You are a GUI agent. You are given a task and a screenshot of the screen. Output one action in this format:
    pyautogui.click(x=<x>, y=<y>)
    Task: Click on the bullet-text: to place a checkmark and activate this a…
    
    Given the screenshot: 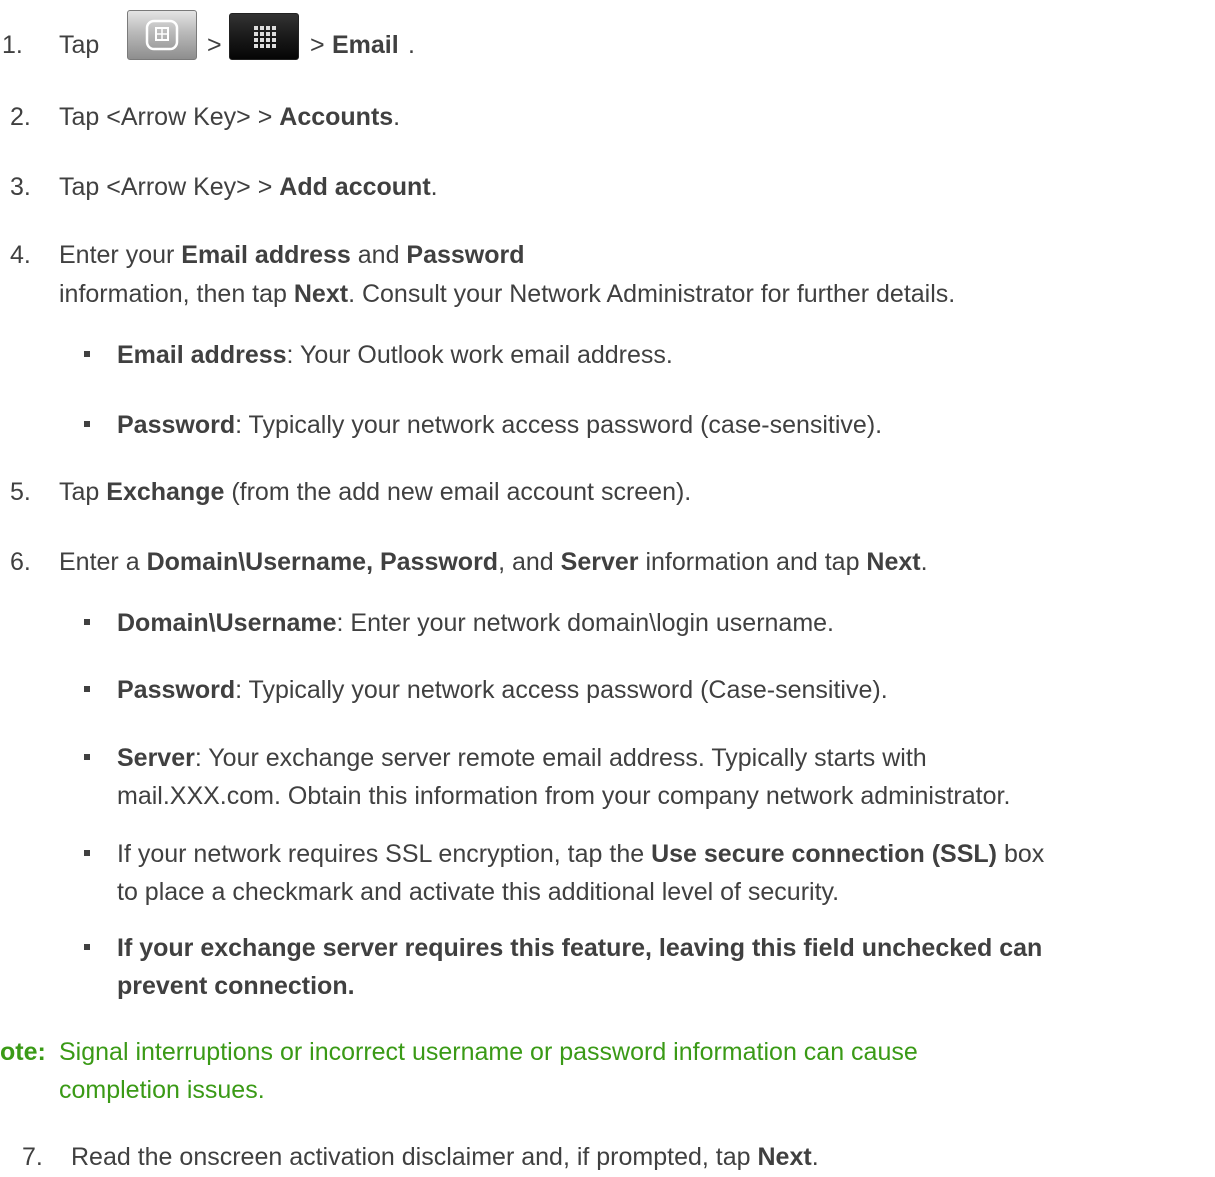 What is the action you would take?
    pyautogui.click(x=478, y=892)
    